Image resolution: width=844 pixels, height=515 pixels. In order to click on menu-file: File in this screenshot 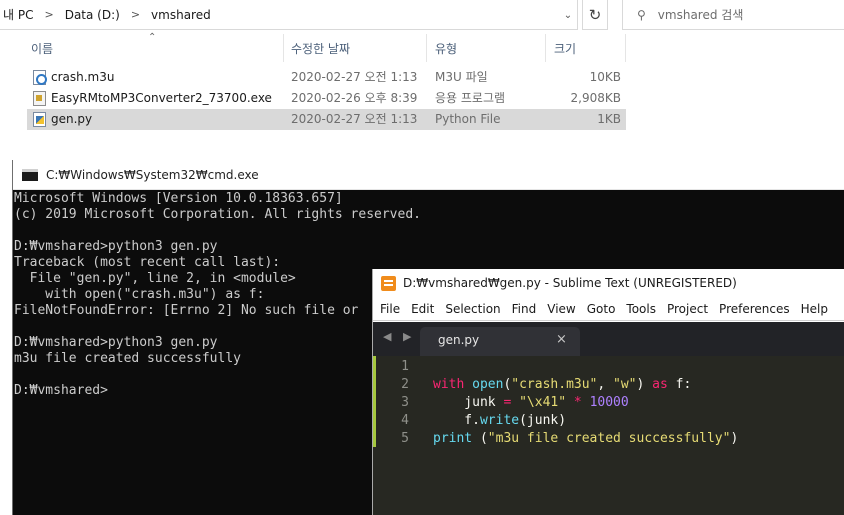, I will do `click(390, 309)`.